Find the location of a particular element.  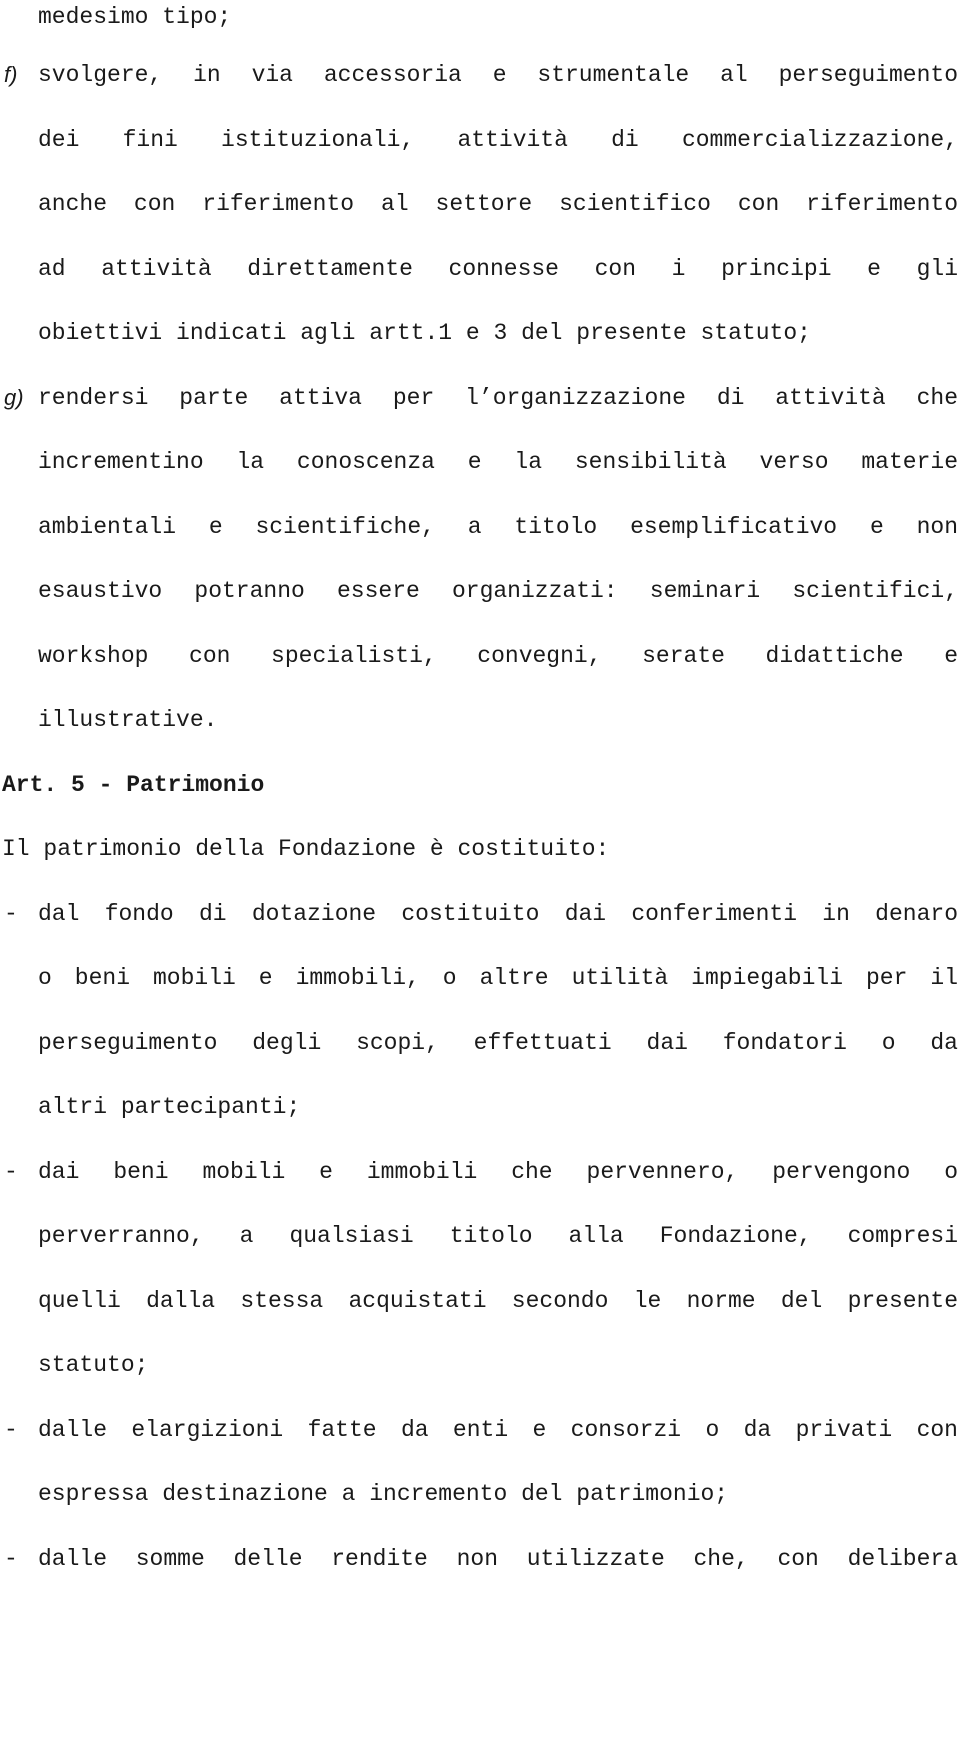

text-line: altri partecipanti; is located at coordinates (169, 1107).